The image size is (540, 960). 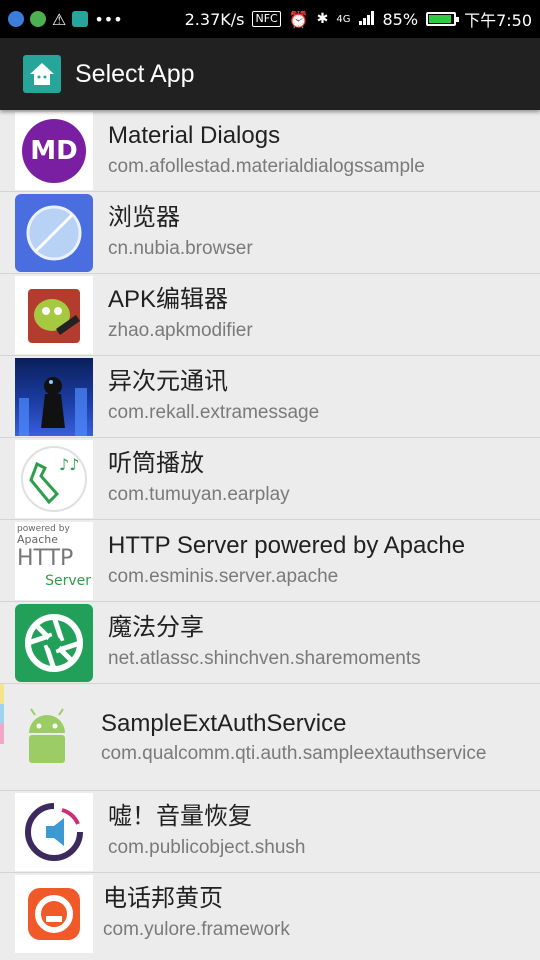 I want to click on page-title: Select App, so click(x=135, y=73).